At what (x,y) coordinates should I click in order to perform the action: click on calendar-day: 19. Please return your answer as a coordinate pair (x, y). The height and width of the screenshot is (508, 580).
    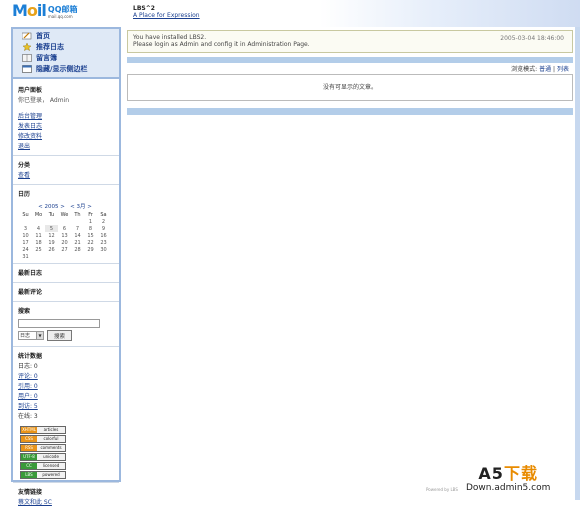
    Looking at the image, I should click on (51, 242).